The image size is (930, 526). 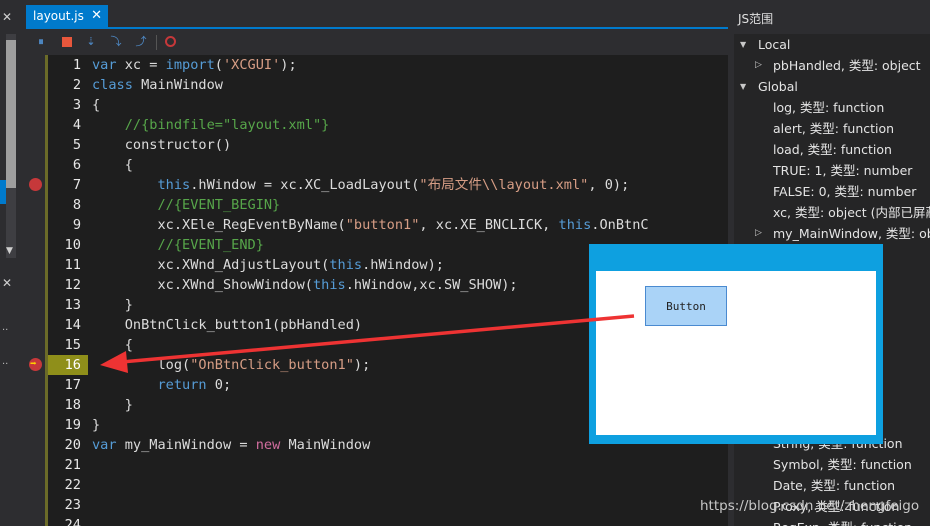 What do you see at coordinates (76, 65) in the screenshot?
I see `line-number: 1` at bounding box center [76, 65].